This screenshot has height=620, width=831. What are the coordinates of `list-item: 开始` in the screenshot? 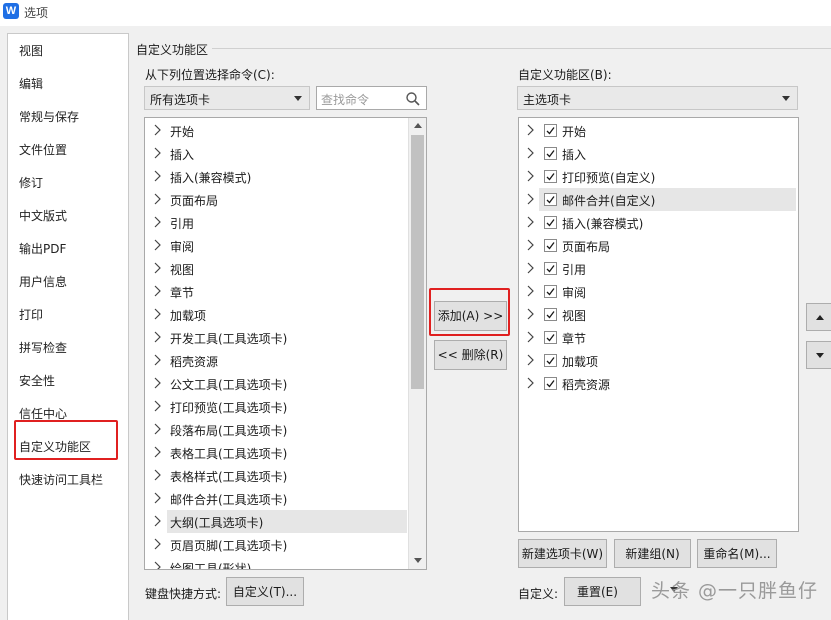 It's located at (285, 130).